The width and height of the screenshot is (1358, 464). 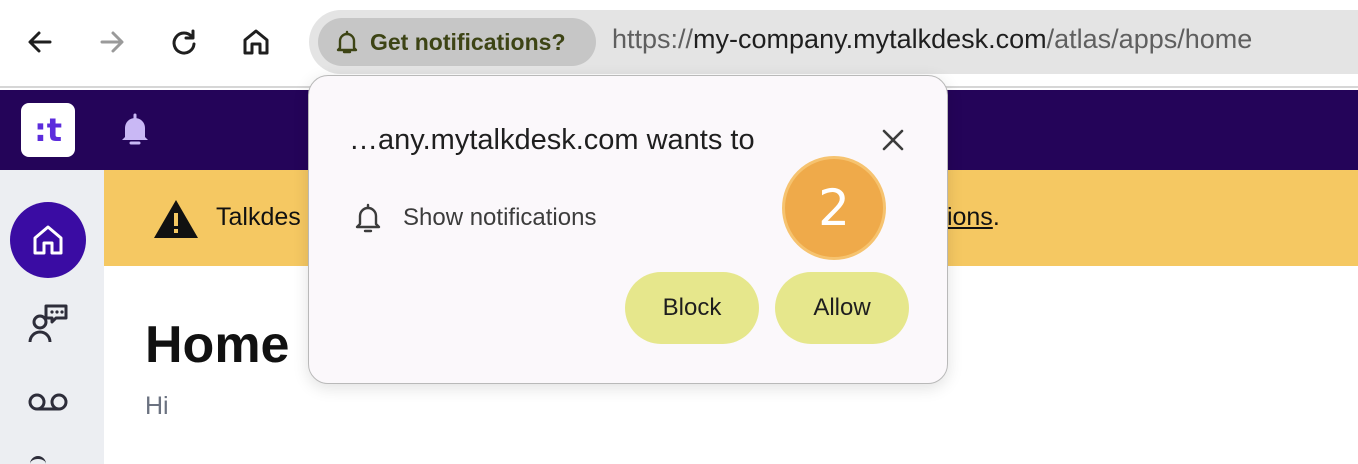 I want to click on sidebar-item-conversations, so click(x=48, y=322).